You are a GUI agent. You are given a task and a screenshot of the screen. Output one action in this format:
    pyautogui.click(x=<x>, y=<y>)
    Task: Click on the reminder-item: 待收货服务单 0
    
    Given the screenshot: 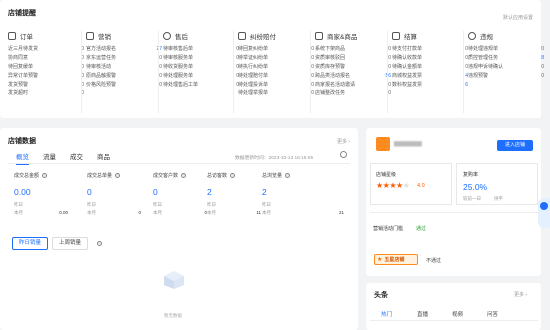 What is the action you would take?
    pyautogui.click(x=201, y=67)
    